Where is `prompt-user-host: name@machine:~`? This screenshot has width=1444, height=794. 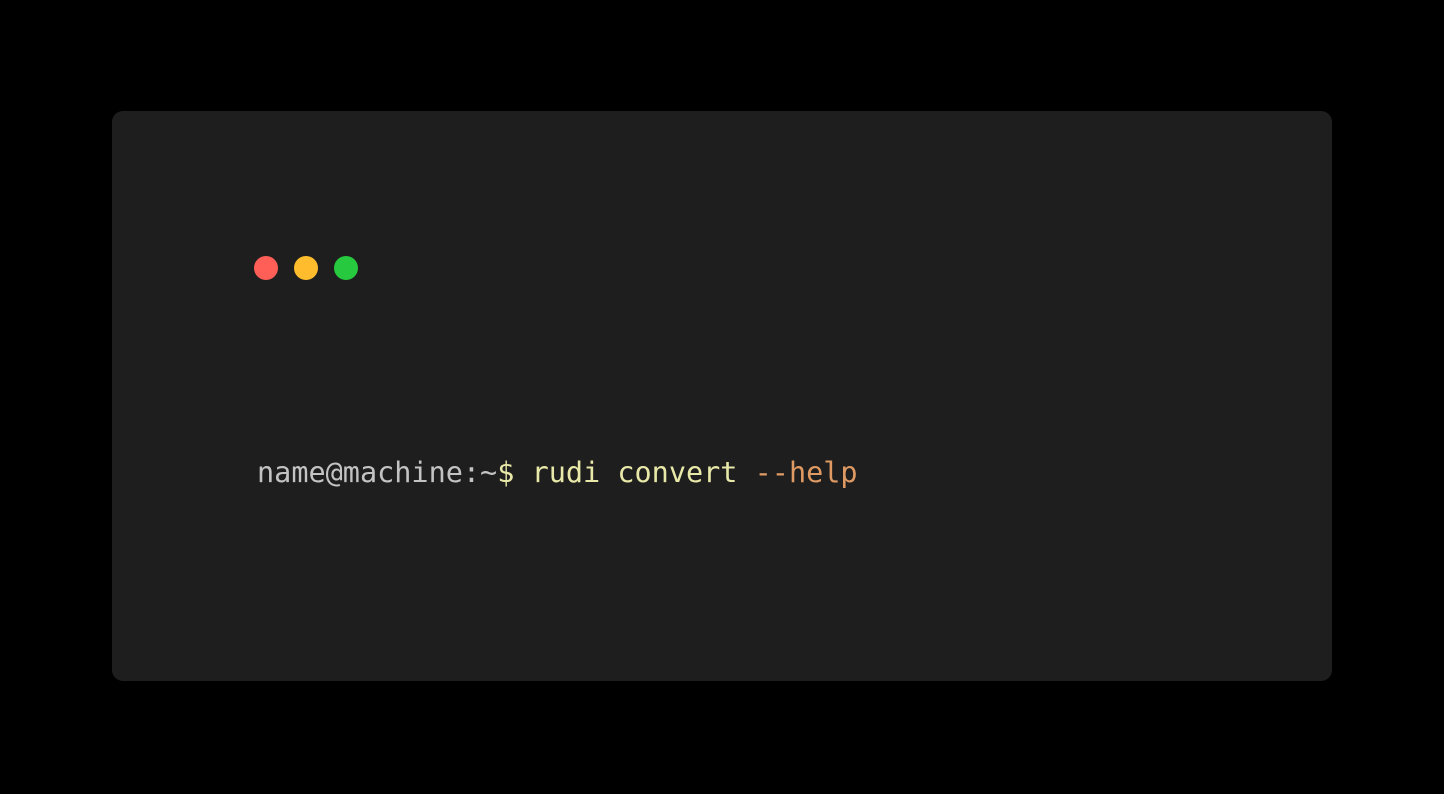 prompt-user-host: name@machine:~ is located at coordinates (377, 472).